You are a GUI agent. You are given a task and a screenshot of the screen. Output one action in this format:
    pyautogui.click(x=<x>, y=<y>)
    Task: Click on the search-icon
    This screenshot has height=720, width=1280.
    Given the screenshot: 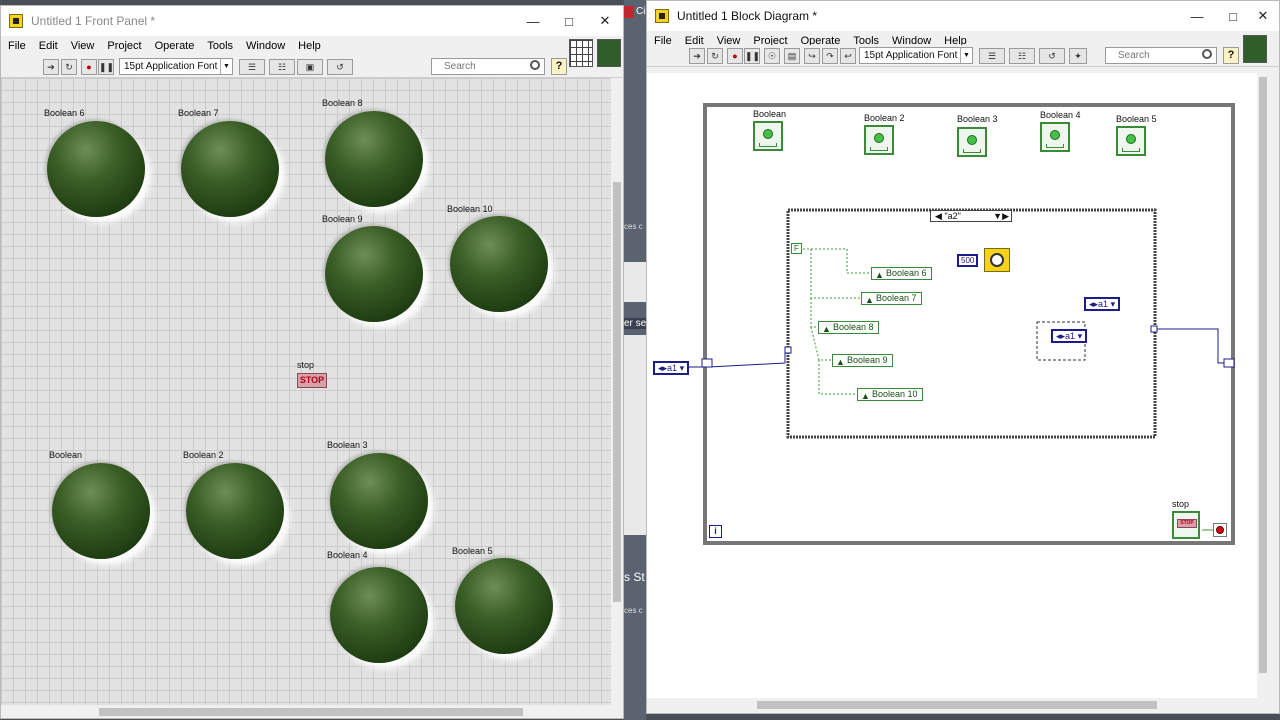 What is the action you would take?
    pyautogui.click(x=1207, y=54)
    